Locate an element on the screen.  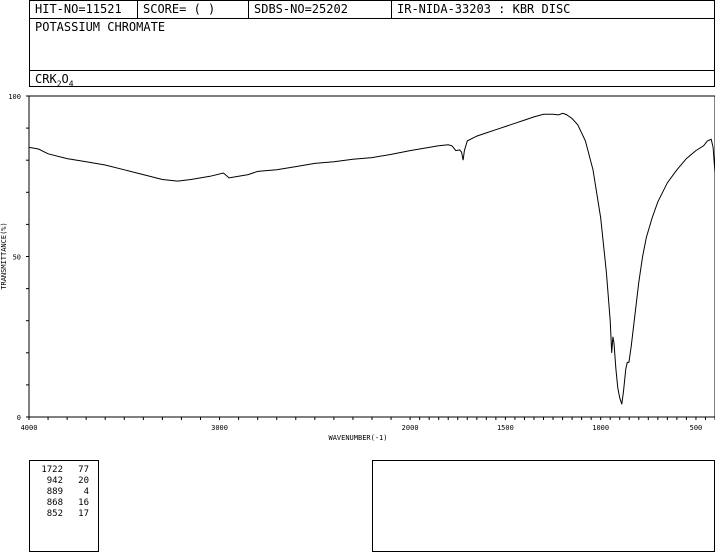
y-tick-label: 0 is located at coordinates (19, 418).